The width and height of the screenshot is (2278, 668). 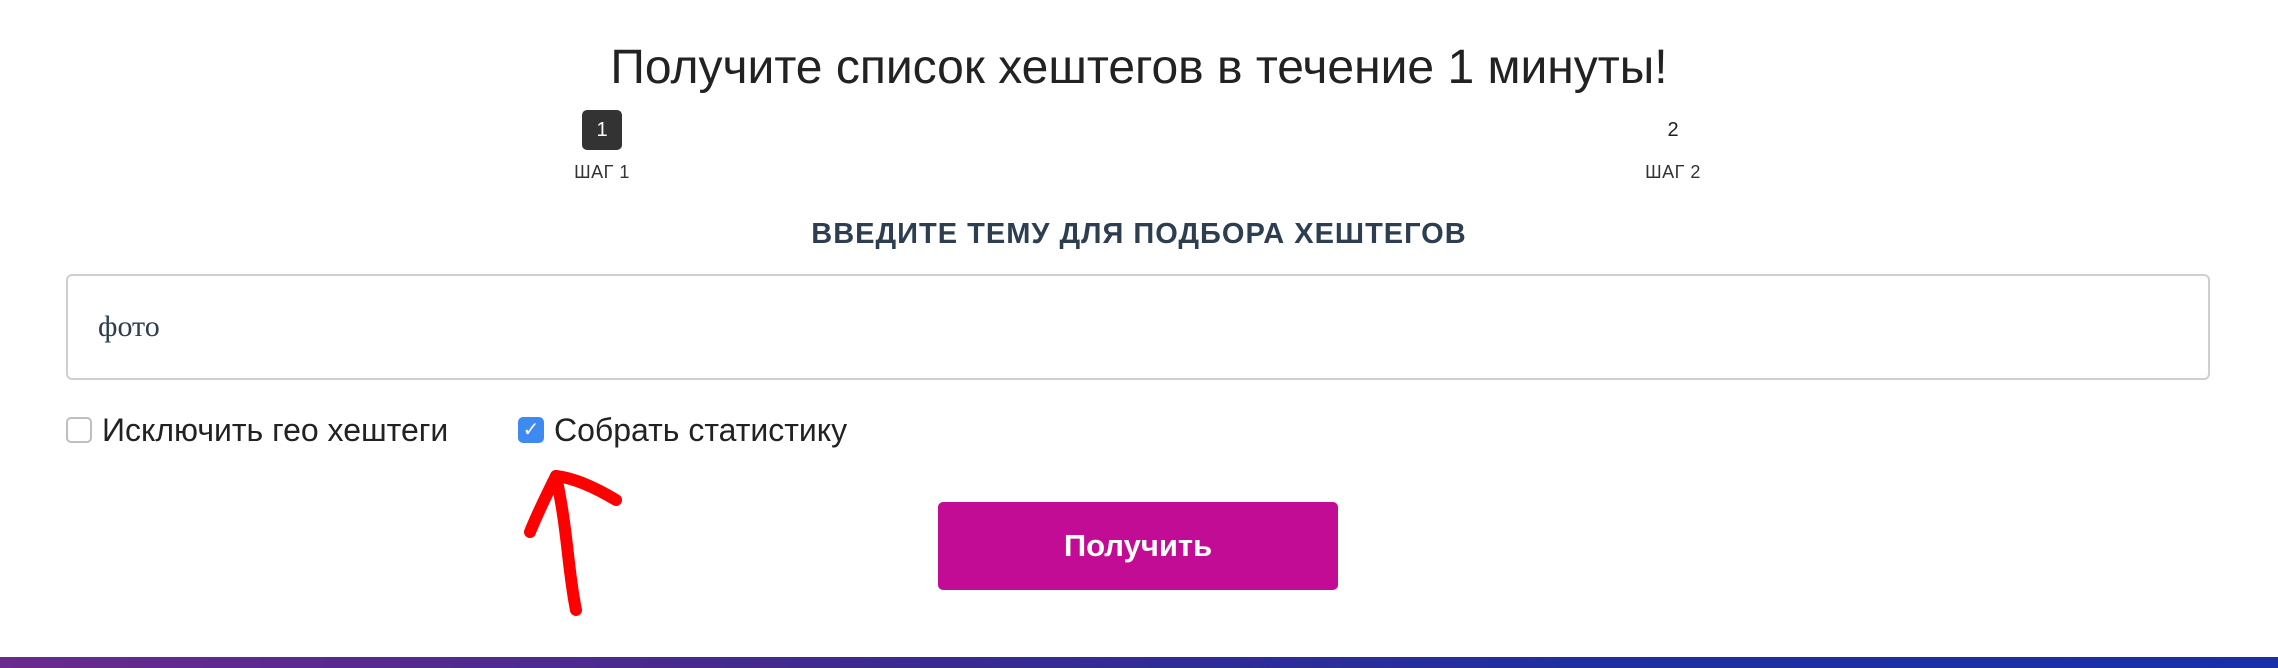 I want to click on get-button: Получить, so click(x=1138, y=546).